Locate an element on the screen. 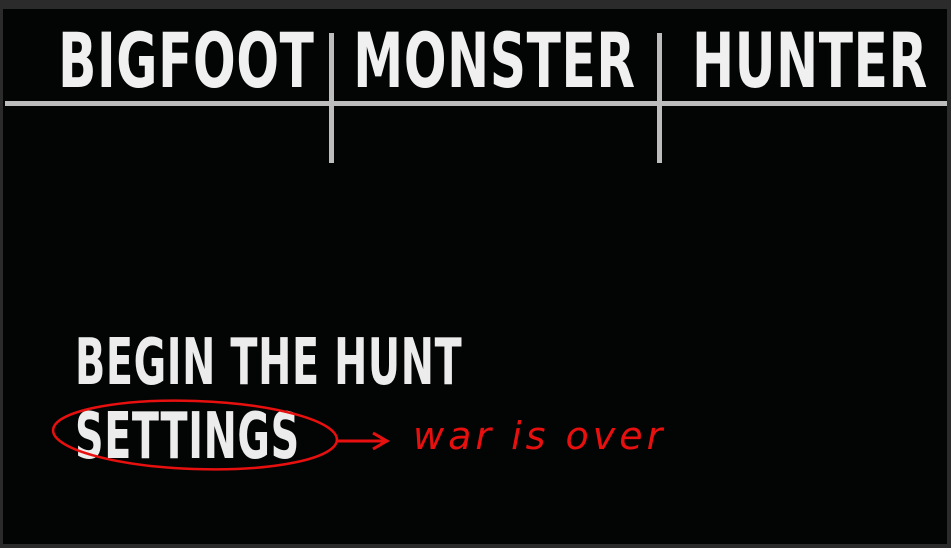 The height and width of the screenshot is (548, 951). annotation-text: war is over is located at coordinates (540, 436).